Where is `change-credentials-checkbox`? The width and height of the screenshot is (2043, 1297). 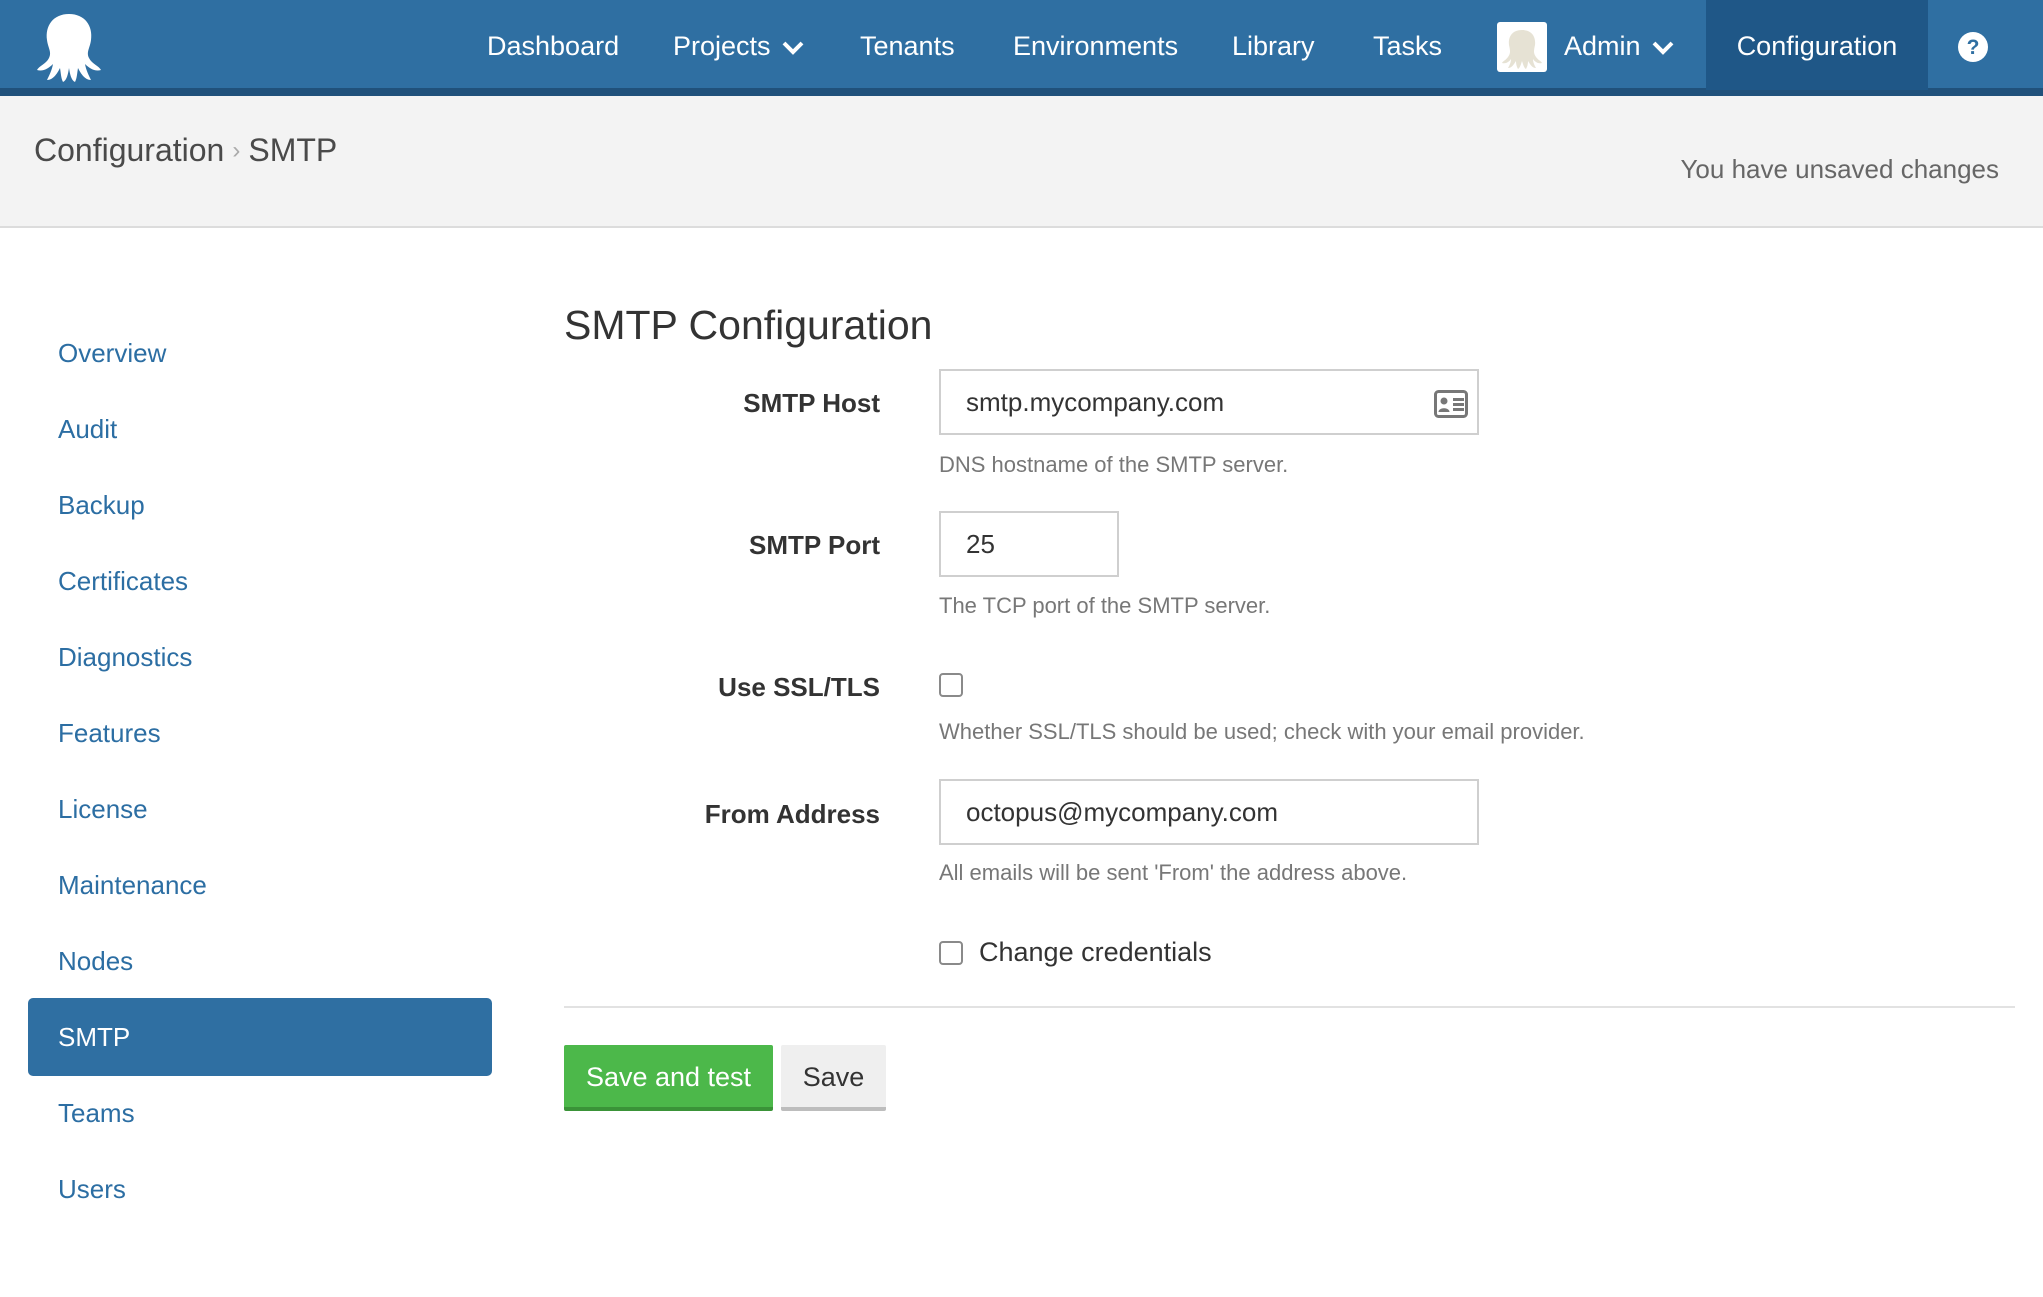 change-credentials-checkbox is located at coordinates (951, 953).